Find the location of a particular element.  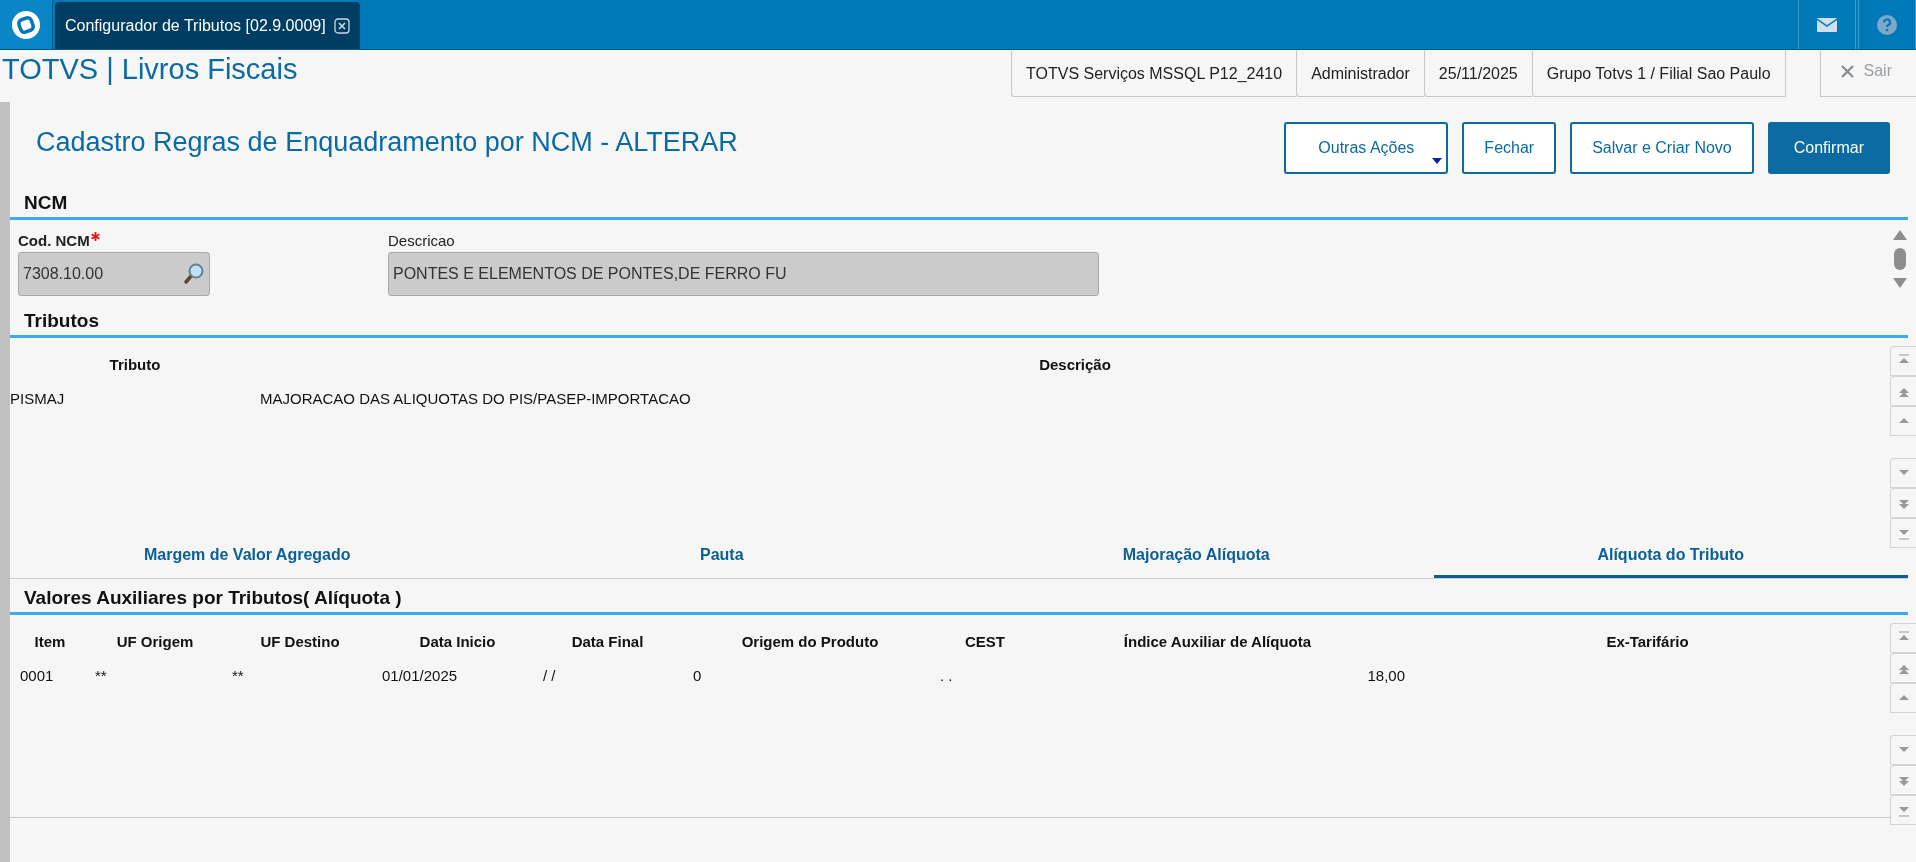

table-cell-text: PISMAJ is located at coordinates (38, 398).